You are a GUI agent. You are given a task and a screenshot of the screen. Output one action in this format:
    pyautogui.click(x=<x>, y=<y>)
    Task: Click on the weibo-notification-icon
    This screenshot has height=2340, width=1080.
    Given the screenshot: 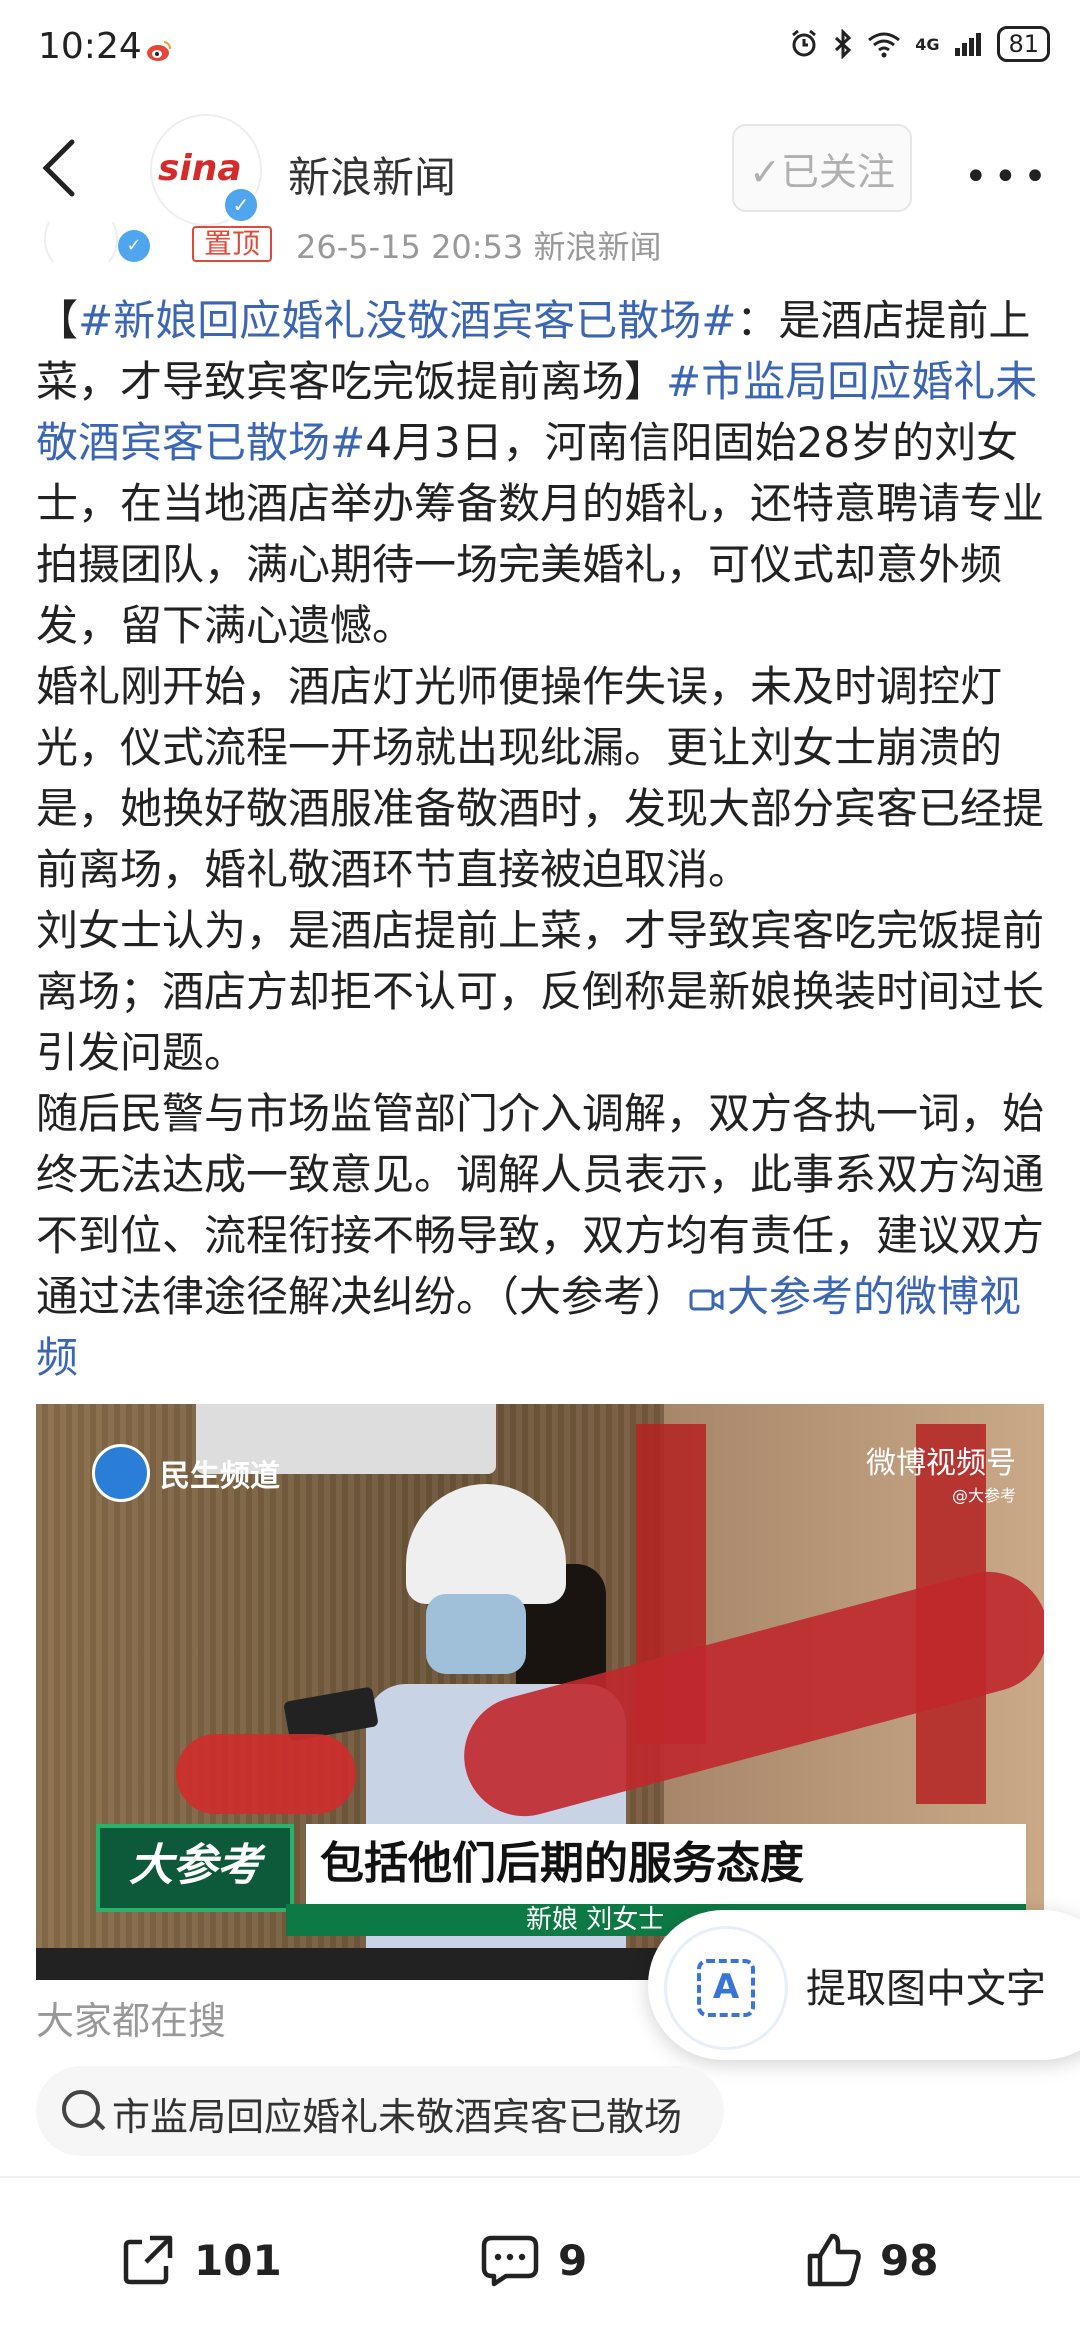 What is the action you would take?
    pyautogui.click(x=159, y=51)
    